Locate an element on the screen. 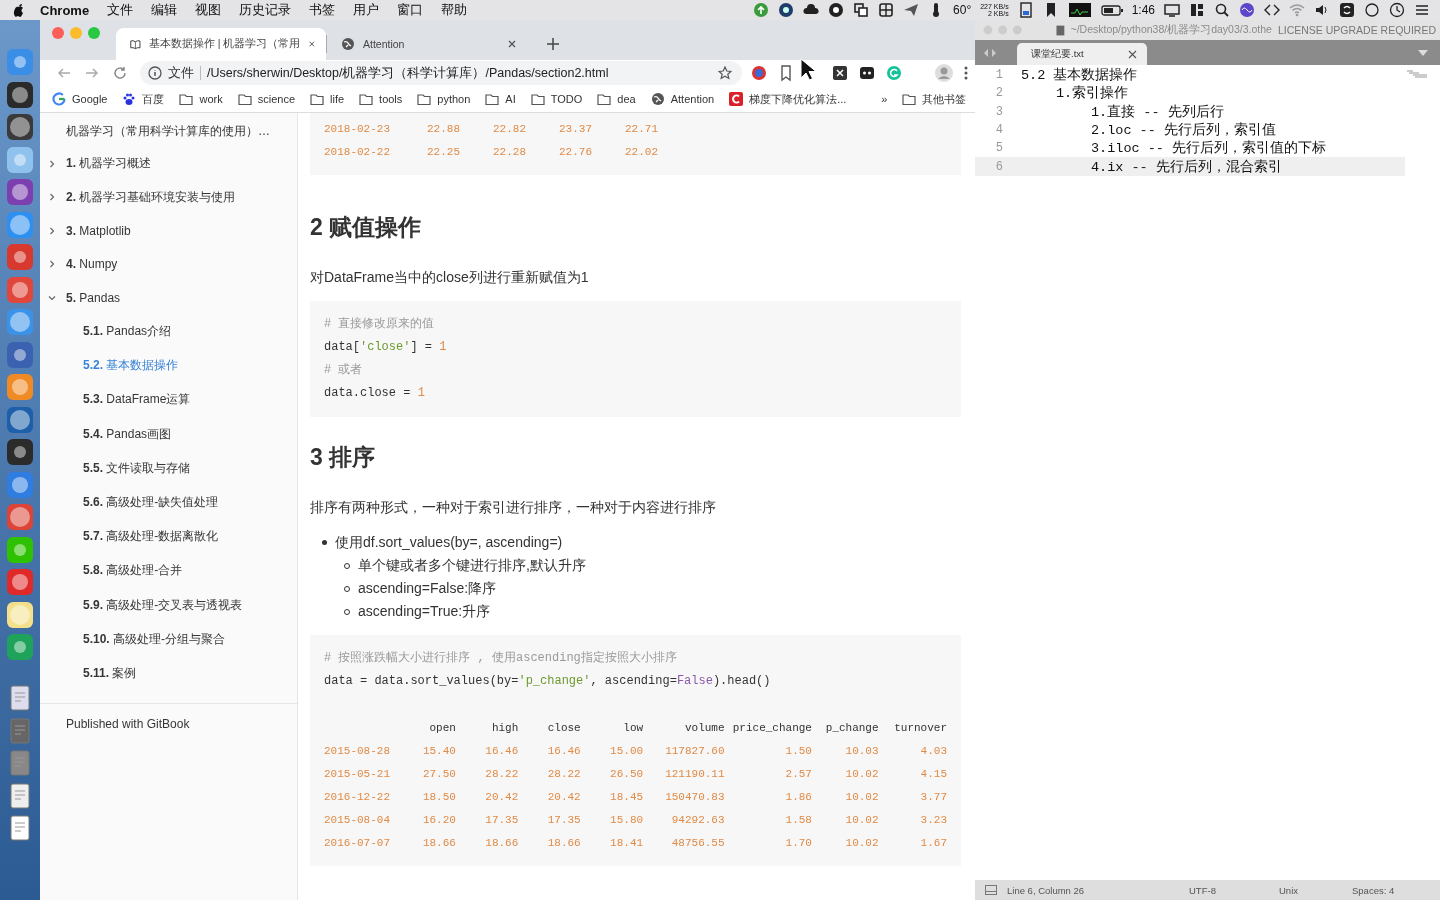 This screenshot has height=900, width=1440. nav-link: 5.3. DataFrame运算 is located at coordinates (115, 400).